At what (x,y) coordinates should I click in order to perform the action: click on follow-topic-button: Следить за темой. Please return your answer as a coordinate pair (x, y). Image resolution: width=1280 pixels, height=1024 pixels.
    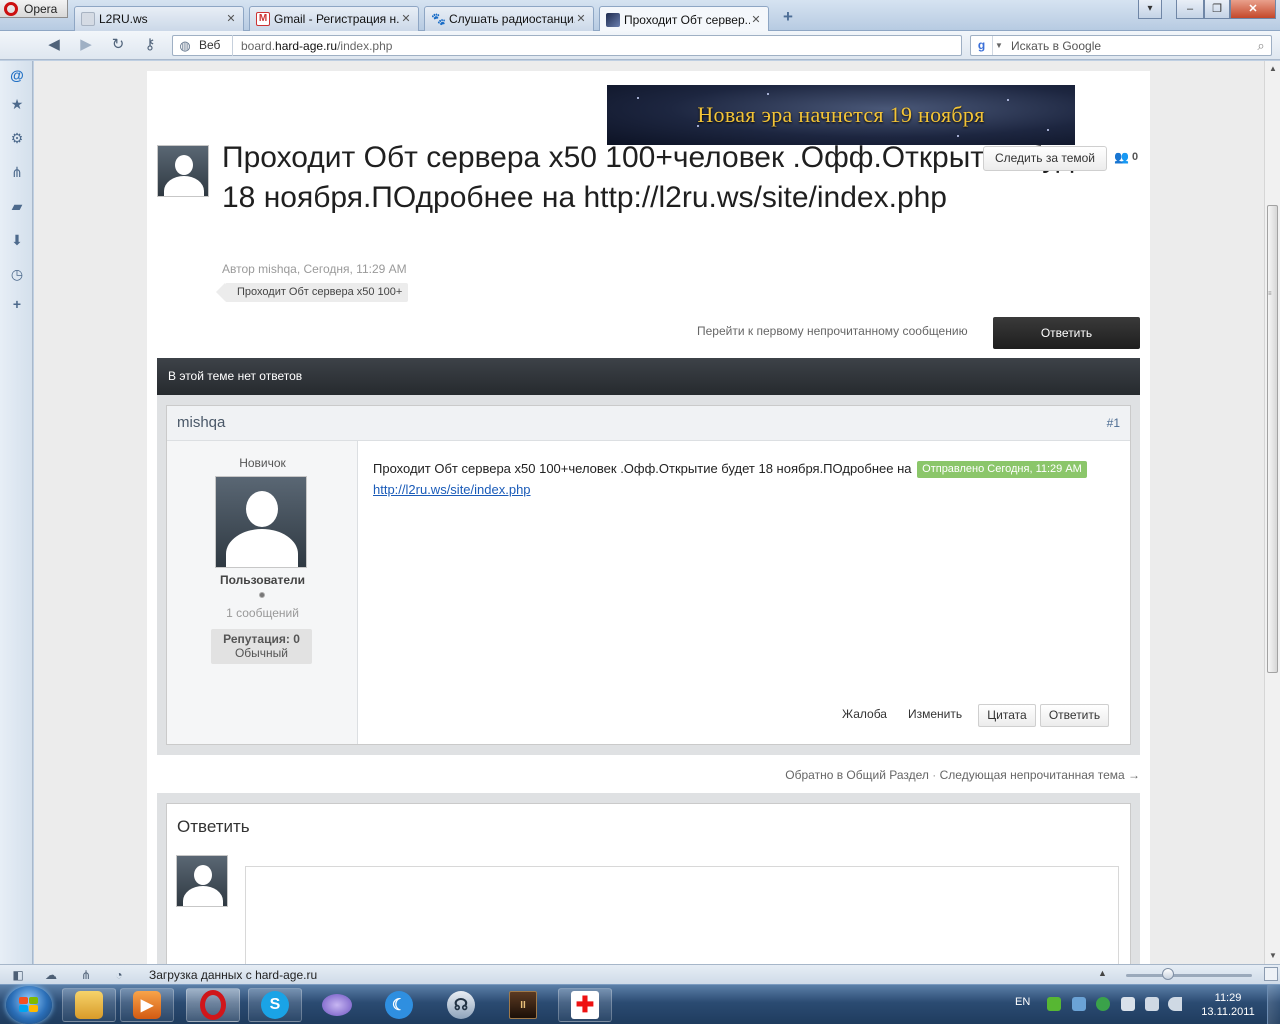
    Looking at the image, I should click on (1045, 158).